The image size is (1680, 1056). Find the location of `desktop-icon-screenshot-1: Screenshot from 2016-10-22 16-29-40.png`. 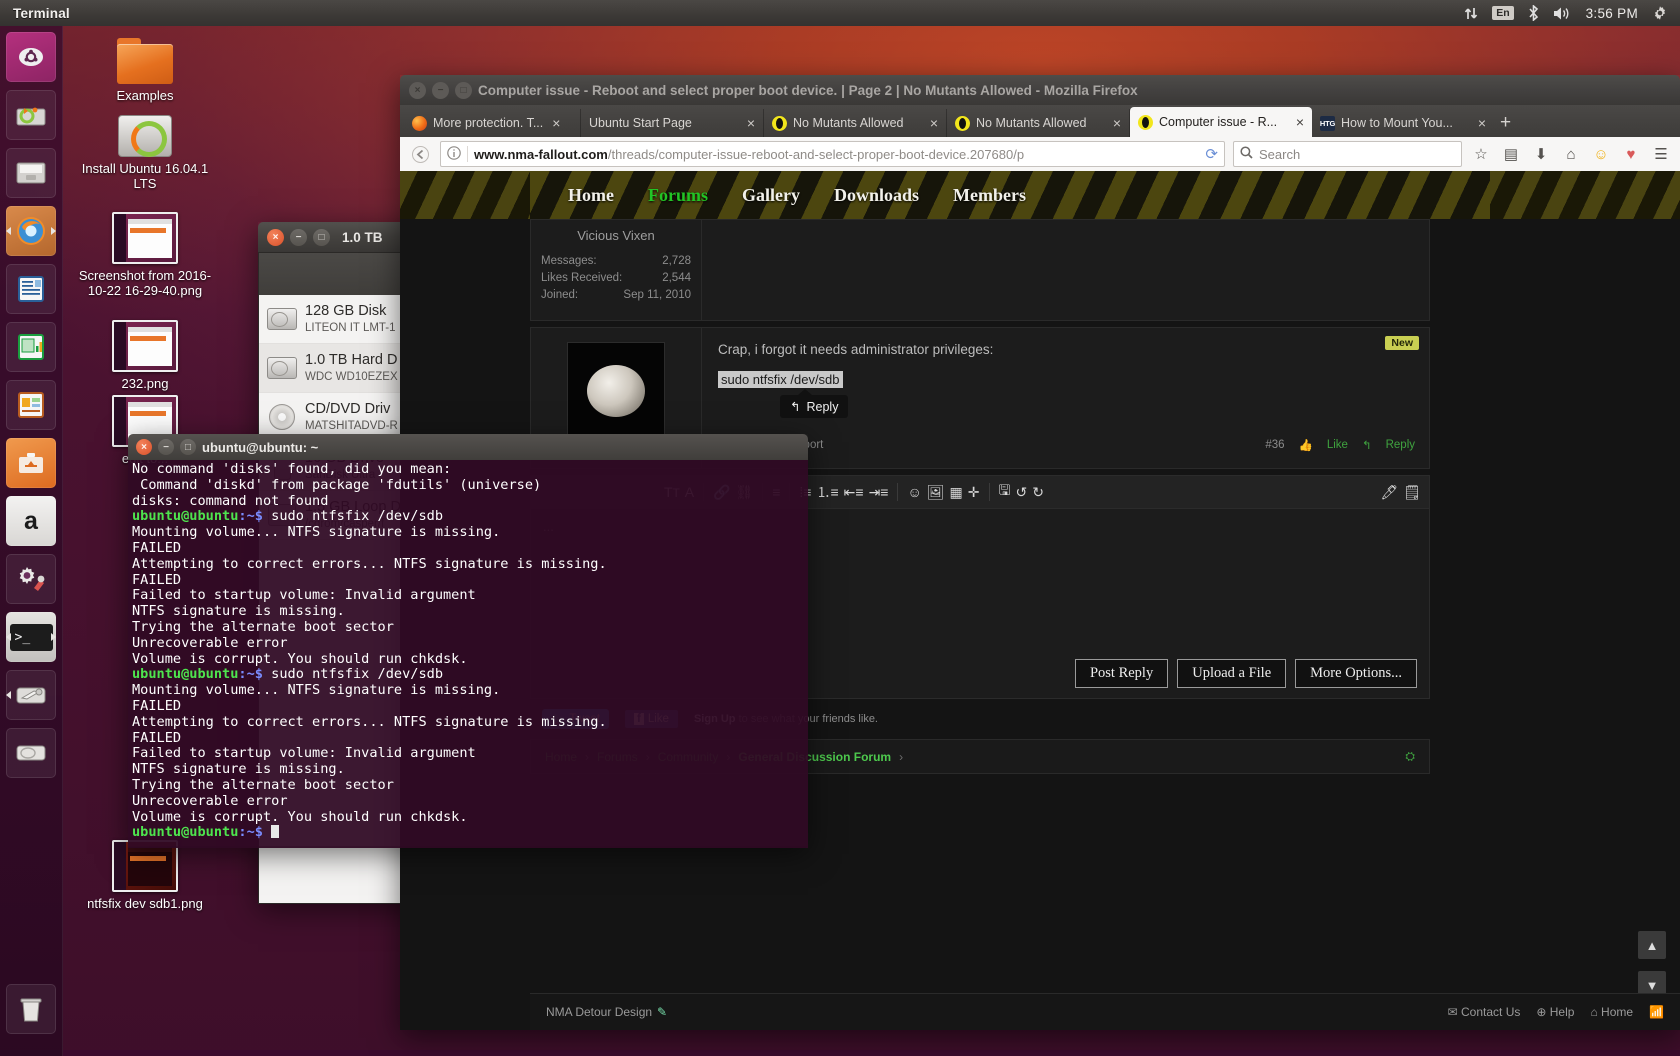

desktop-icon-screenshot-1: Screenshot from 2016-10-22 16-29-40.png is located at coordinates (145, 255).